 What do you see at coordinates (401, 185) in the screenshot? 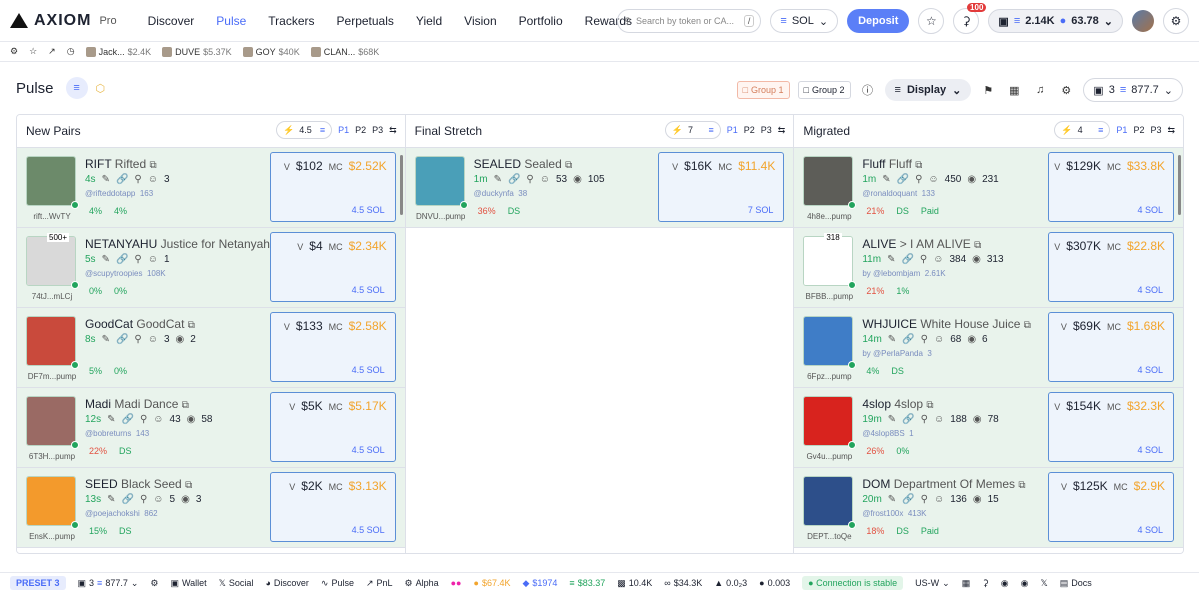
I see `scrollbar` at bounding box center [401, 185].